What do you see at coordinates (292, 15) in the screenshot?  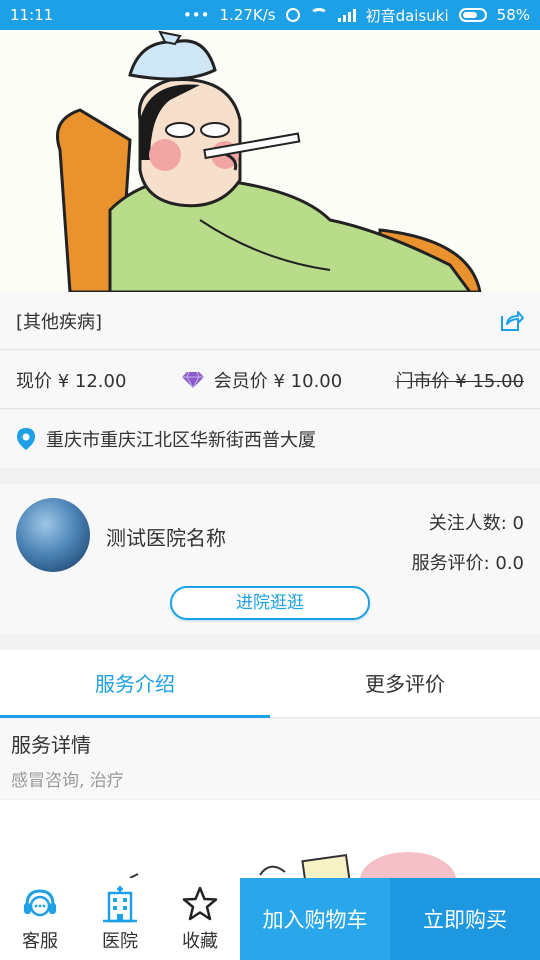 I see `alarm-icon` at bounding box center [292, 15].